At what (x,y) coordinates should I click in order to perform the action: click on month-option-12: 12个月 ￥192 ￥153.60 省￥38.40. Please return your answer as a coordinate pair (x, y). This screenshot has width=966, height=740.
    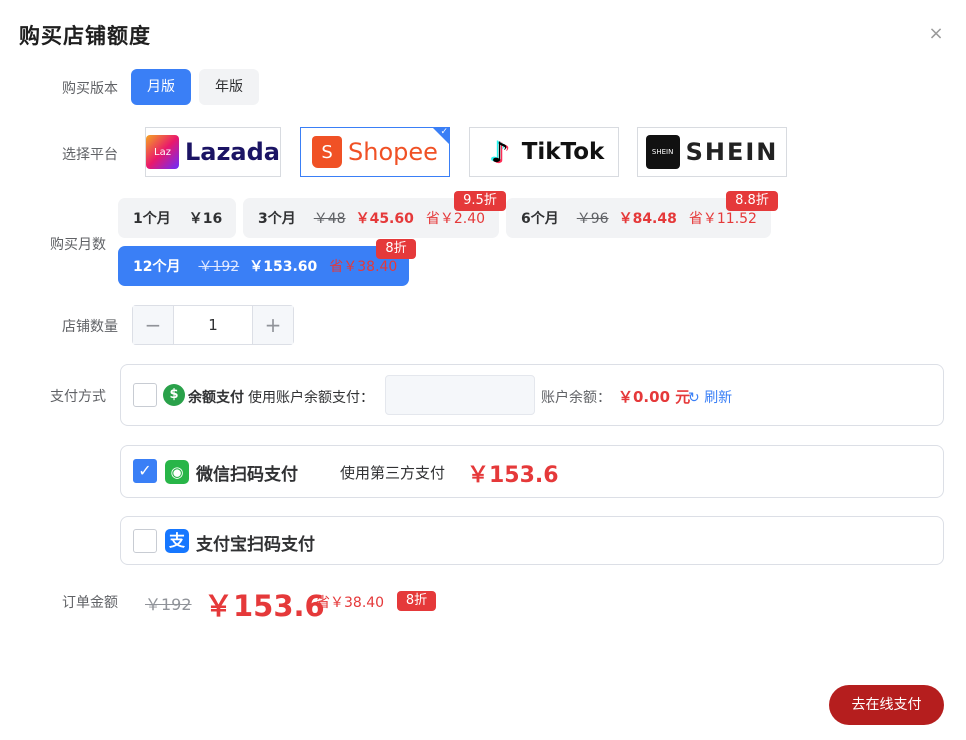
    Looking at the image, I should click on (263, 266).